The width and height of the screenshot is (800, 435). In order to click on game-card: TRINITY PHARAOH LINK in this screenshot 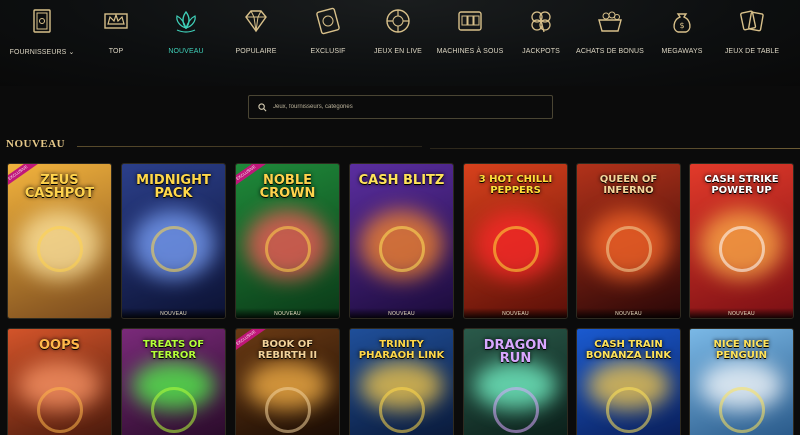, I will do `click(401, 381)`.